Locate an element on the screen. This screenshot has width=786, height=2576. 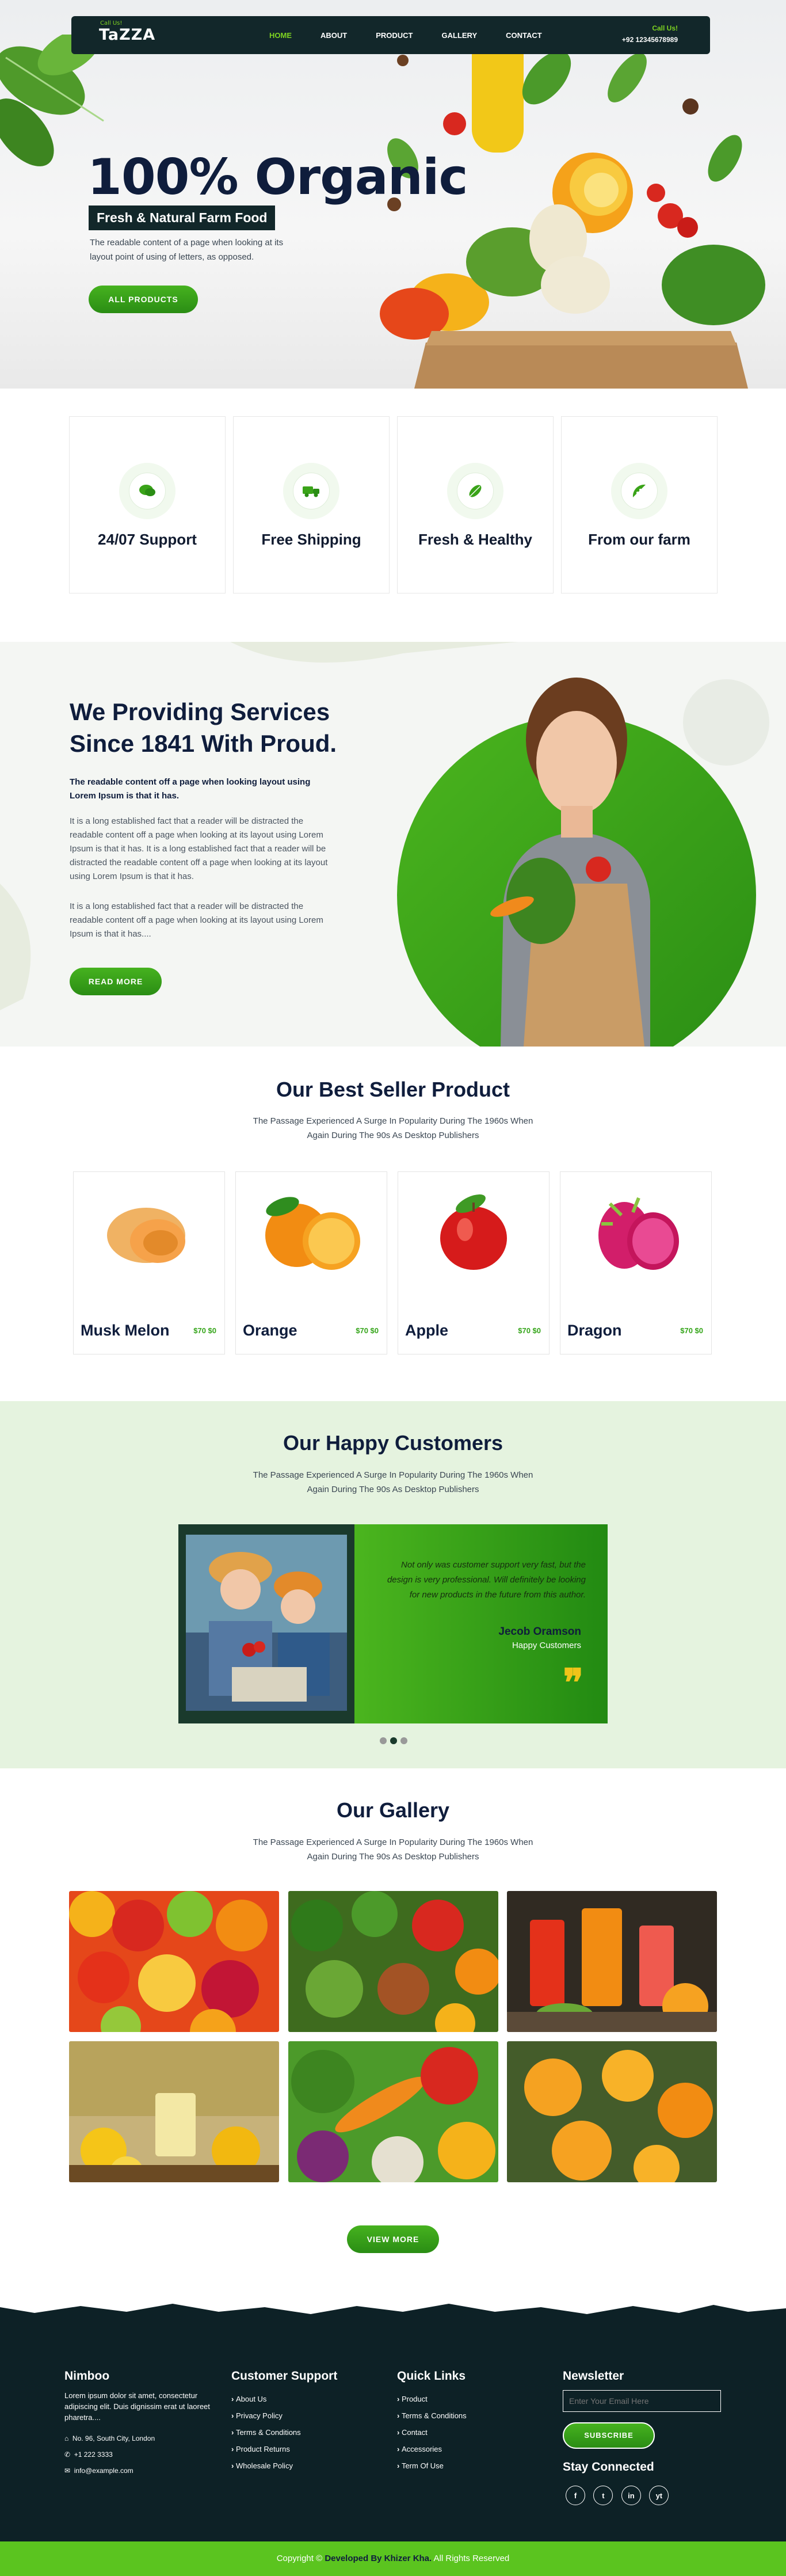
facebook-icon: f is located at coordinates (576, 2495).